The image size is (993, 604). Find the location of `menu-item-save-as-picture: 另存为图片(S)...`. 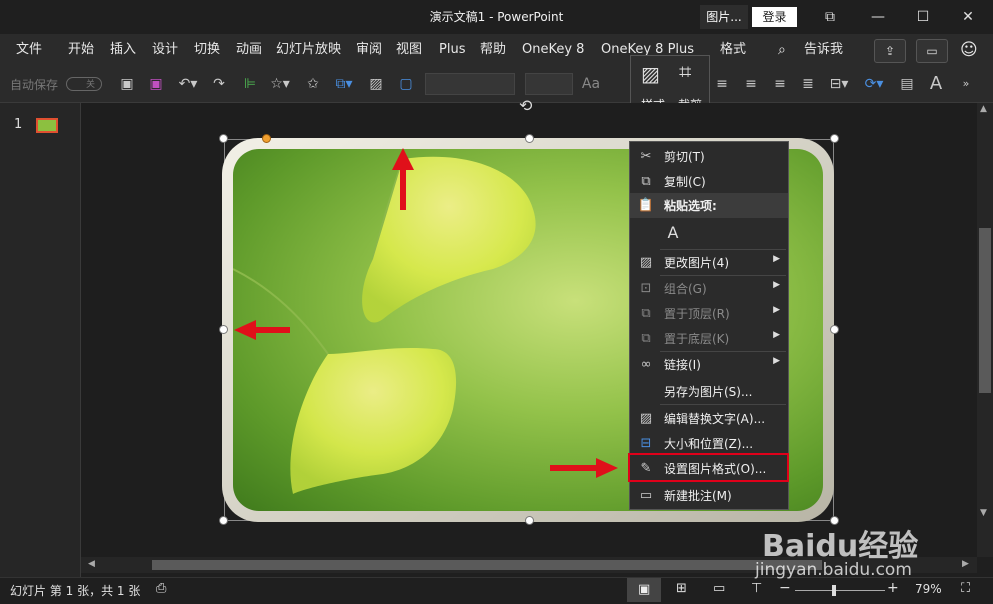

menu-item-save-as-picture: 另存为图片(S)... is located at coordinates (709, 391).